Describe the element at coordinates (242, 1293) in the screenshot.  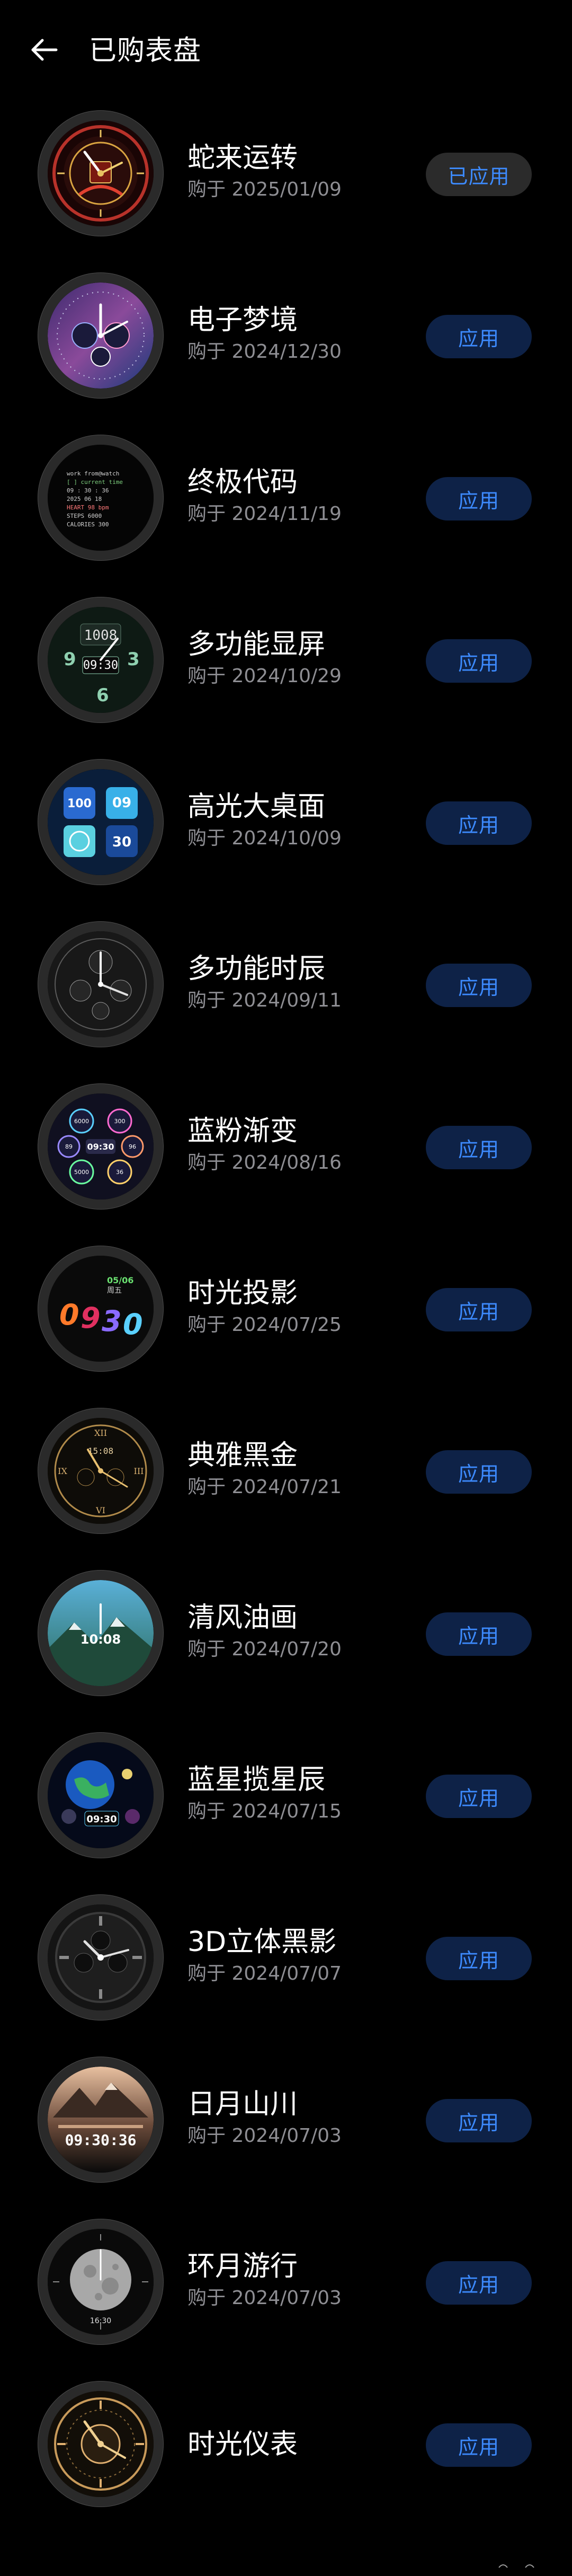
I see `watch-face-name: 时光投影` at that location.